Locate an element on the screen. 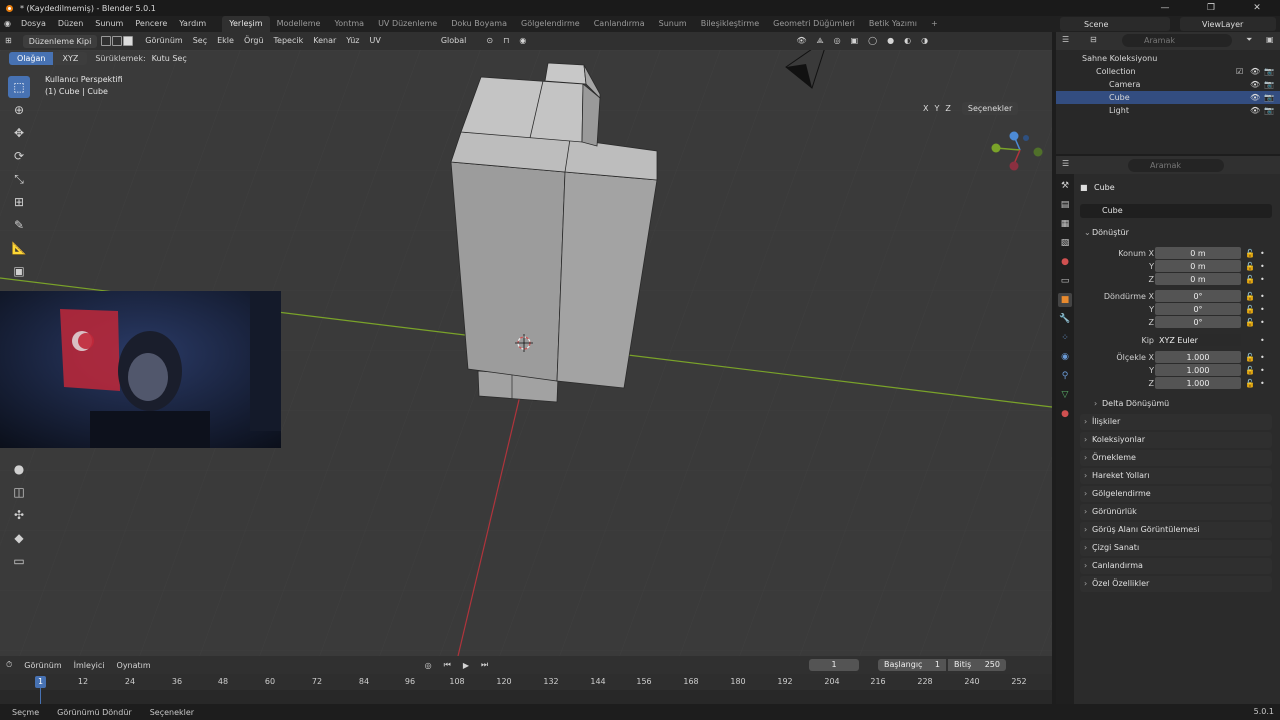  tab-compositing: Bileşikleştirme is located at coordinates (730, 24).